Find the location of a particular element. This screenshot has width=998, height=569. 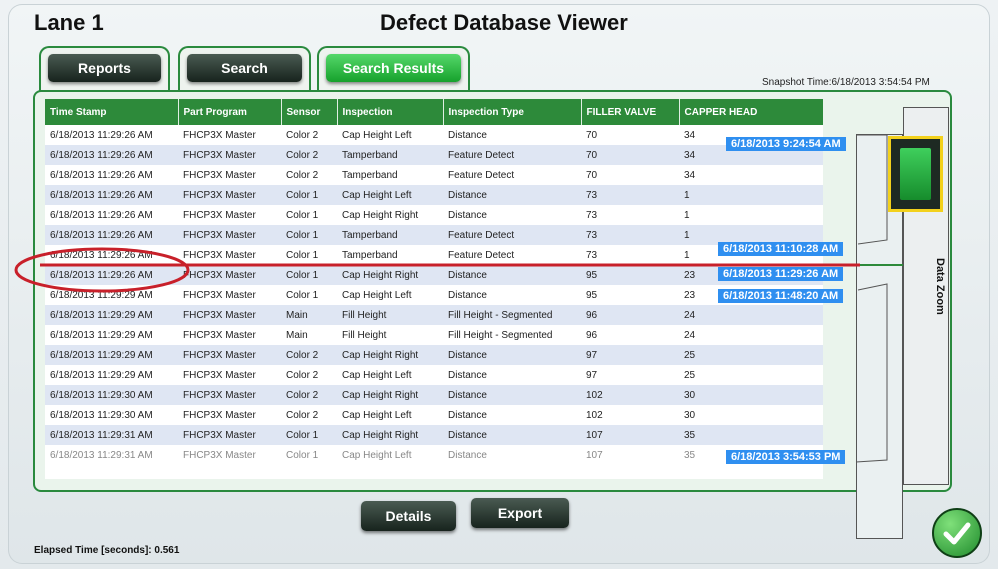

tab-search-results-label: Search Results is located at coordinates (393, 68).